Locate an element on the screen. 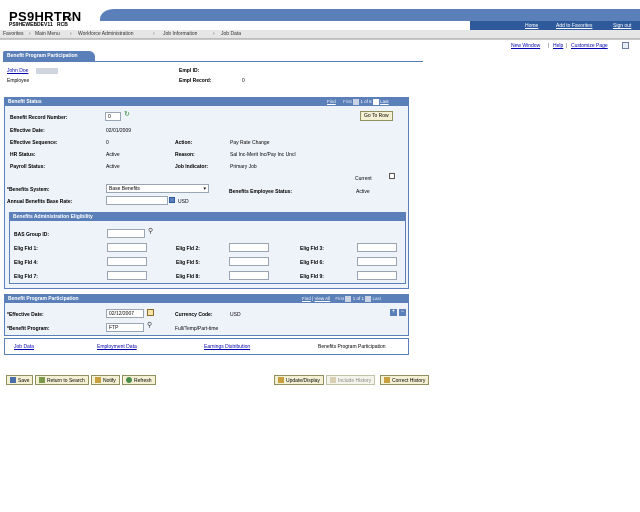 Image resolution: width=640 pixels, height=512 pixels. elig-fld-7-input is located at coordinates (127, 275).